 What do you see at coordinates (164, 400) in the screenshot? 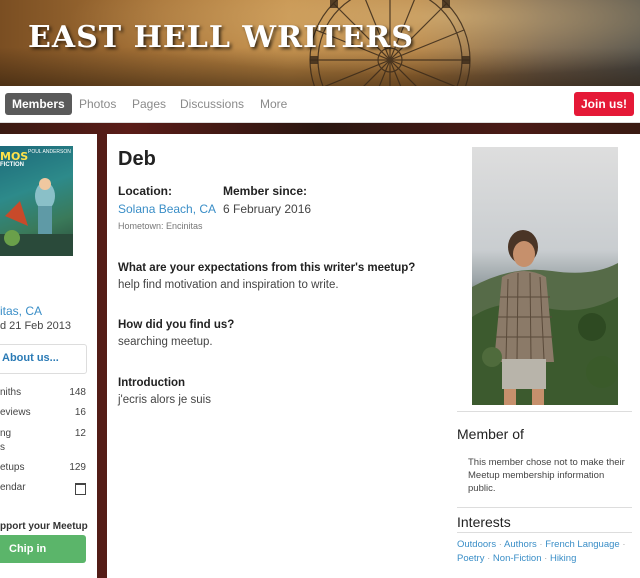
I see `answer-text: j'ecris alors je suis` at bounding box center [164, 400].